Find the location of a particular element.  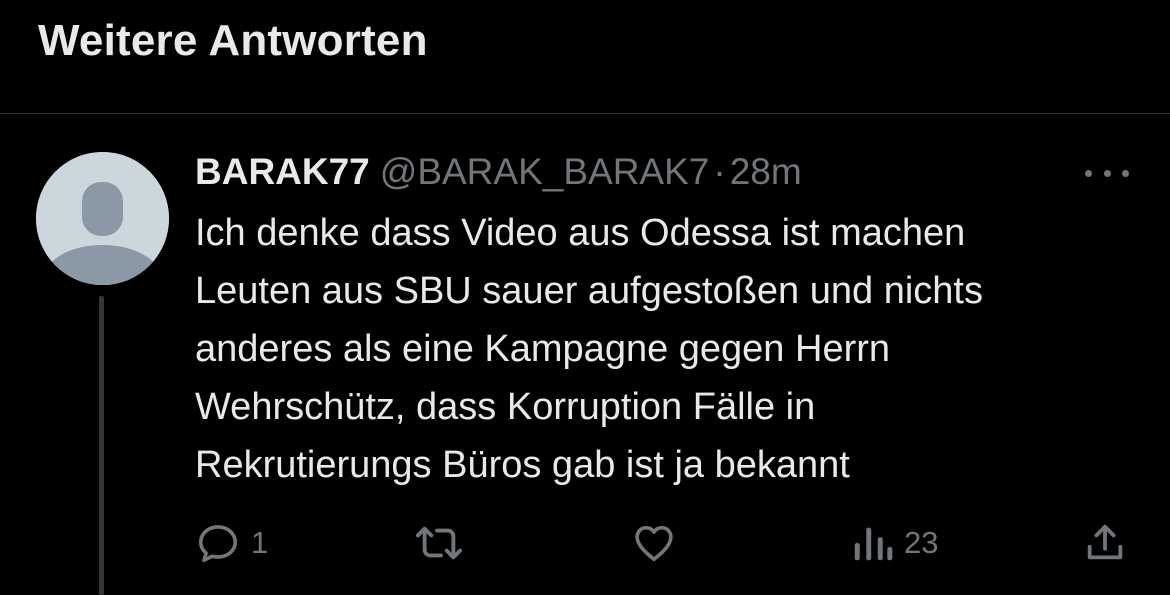

retweet-button is located at coordinates (439, 543).